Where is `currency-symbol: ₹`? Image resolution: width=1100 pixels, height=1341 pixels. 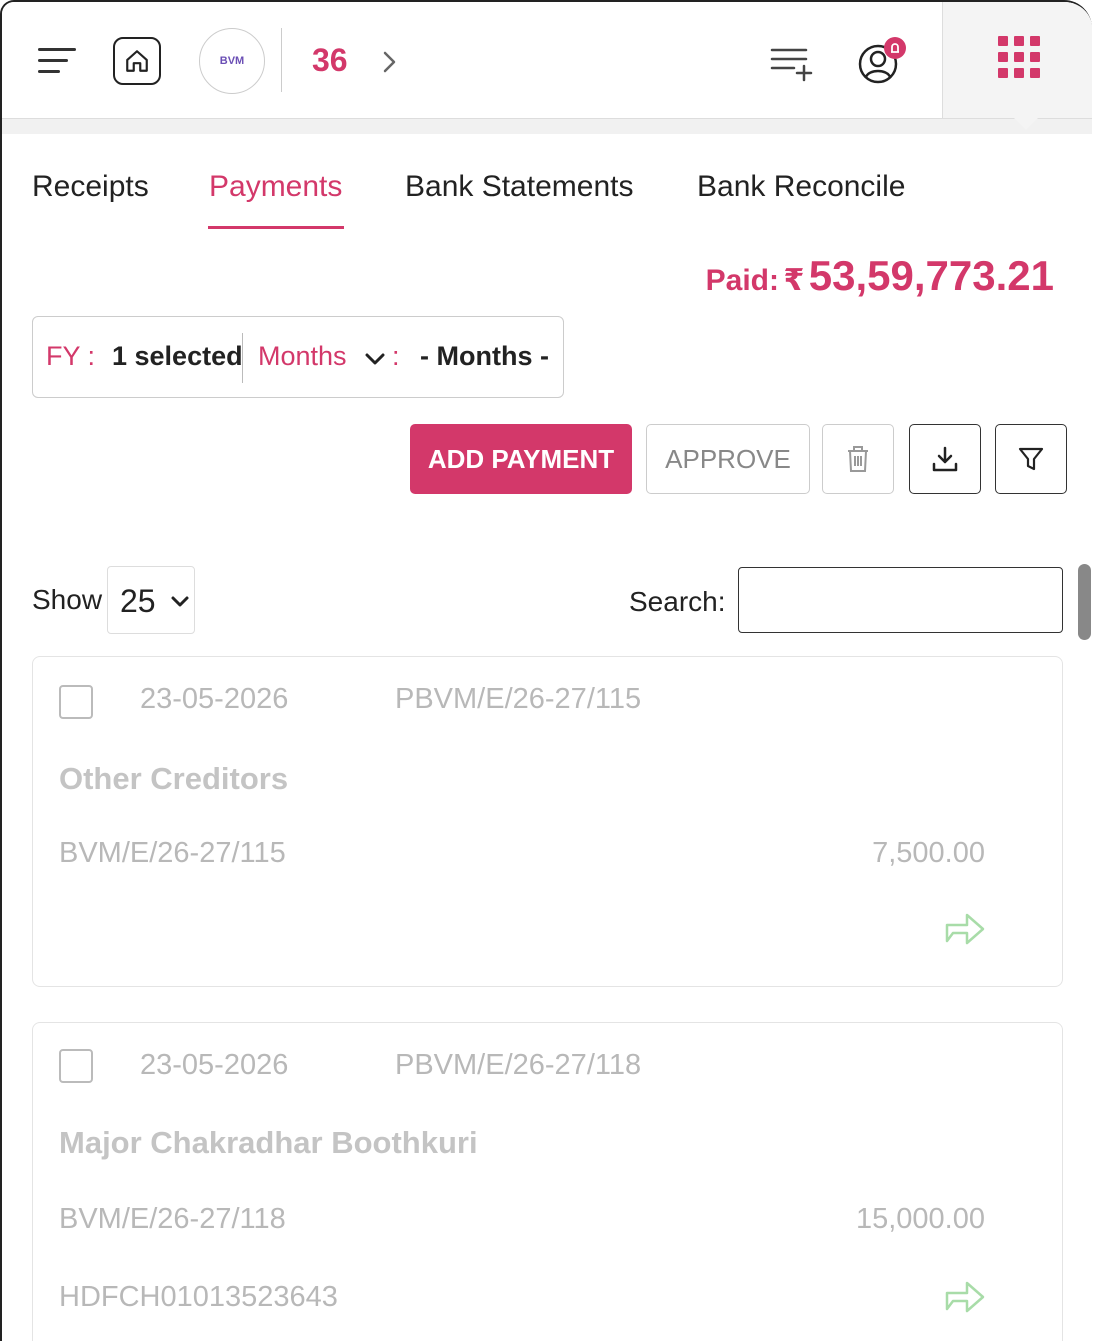 currency-symbol: ₹ is located at coordinates (794, 280).